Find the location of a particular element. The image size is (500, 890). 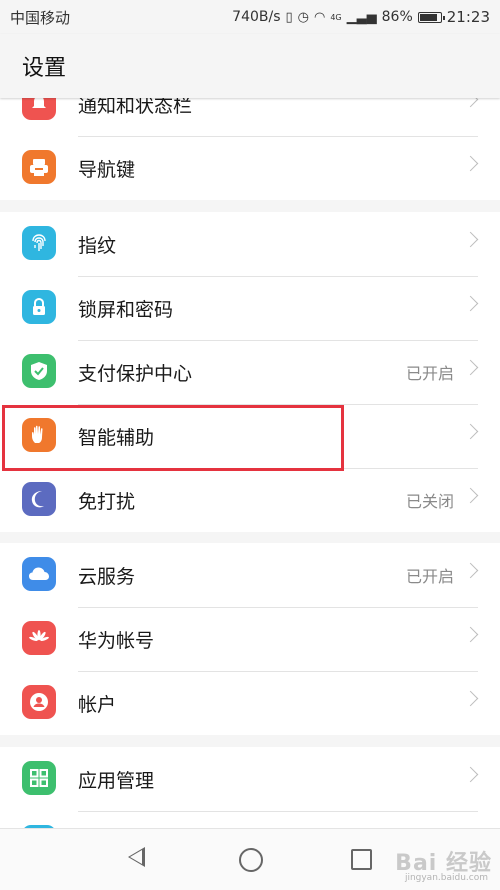

settings-item-lock-screen: 锁屏和密码 is located at coordinates (250, 308).